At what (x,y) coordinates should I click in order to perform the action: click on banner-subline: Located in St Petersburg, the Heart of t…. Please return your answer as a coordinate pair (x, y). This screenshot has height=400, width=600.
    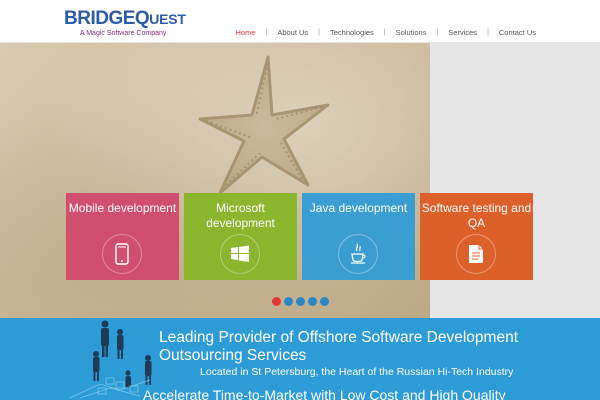
    Looking at the image, I should click on (357, 372).